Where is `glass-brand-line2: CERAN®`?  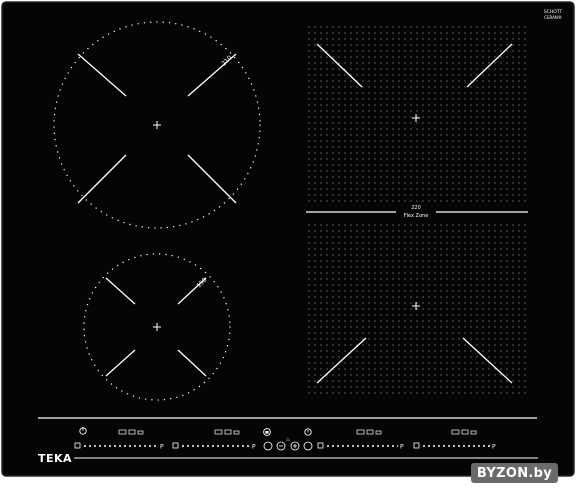
glass-brand-line2: CERAN® is located at coordinates (553, 17).